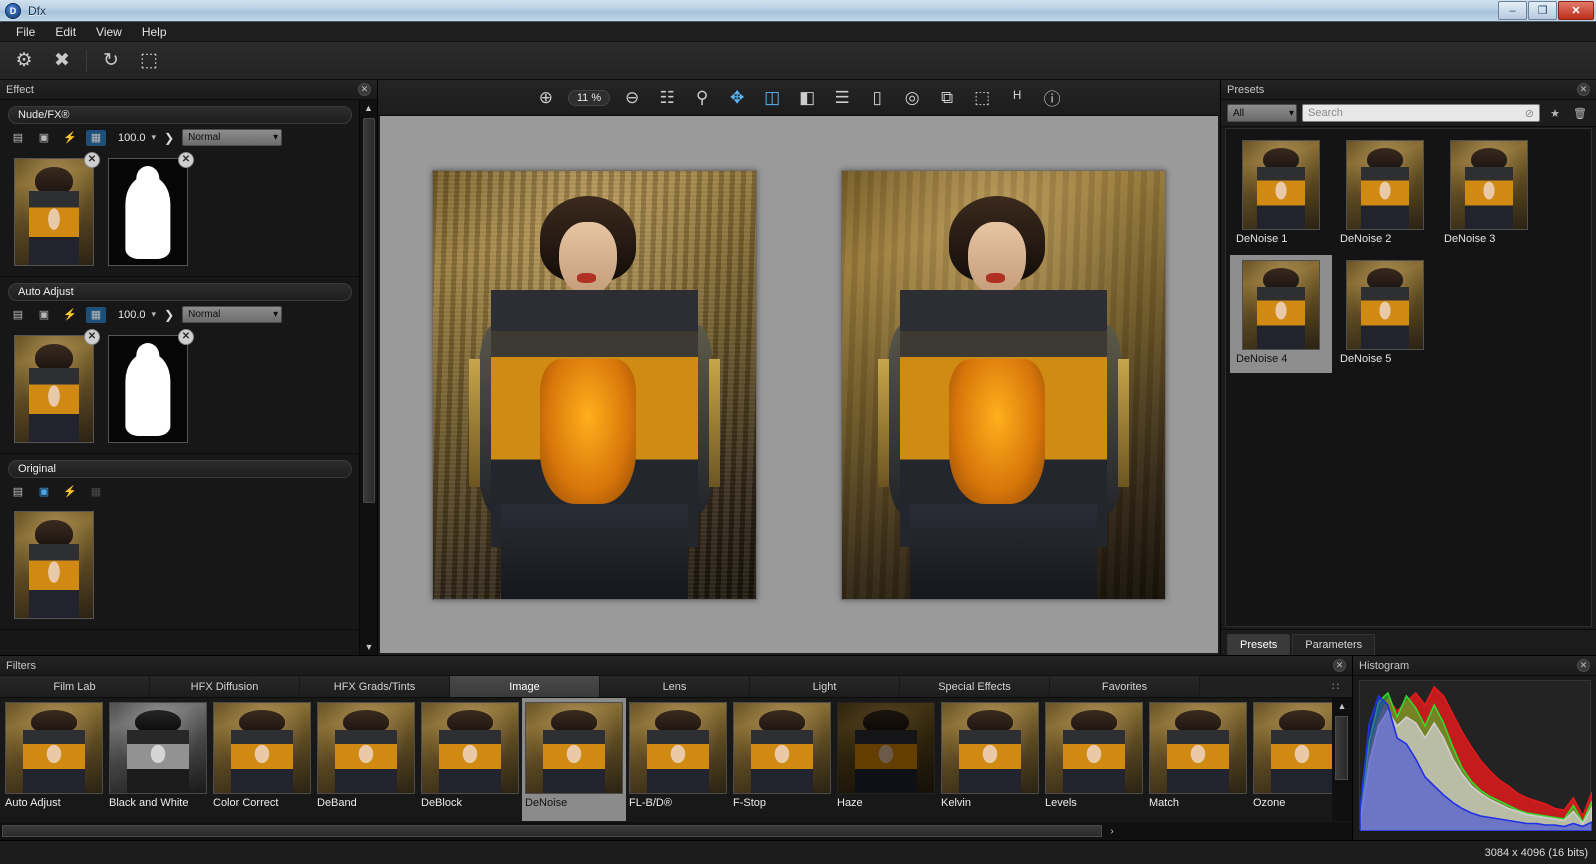 Image resolution: width=1596 pixels, height=864 pixels. Describe the element at coordinates (54, 759) in the screenshot. I see `filter-item: Auto Adjust` at that location.